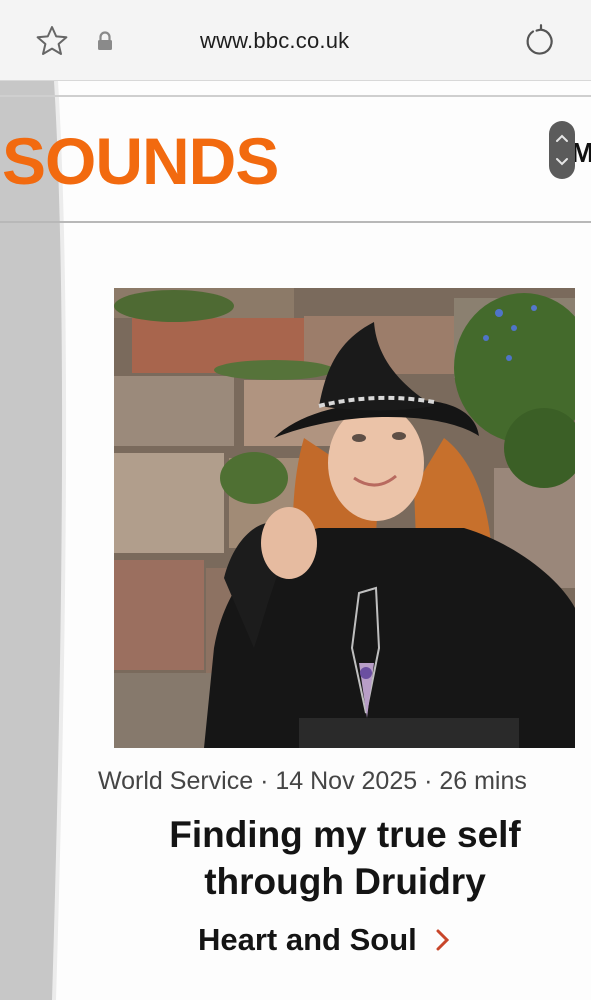 The height and width of the screenshot is (1000, 591). Describe the element at coordinates (105, 40) in the screenshot. I see `lock-icon` at that location.